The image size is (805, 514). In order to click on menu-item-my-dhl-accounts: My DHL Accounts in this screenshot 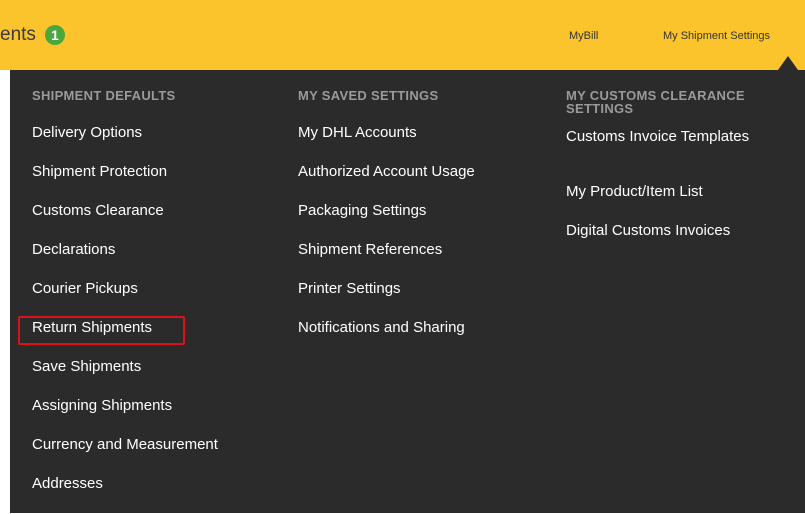, I will do `click(386, 143)`.